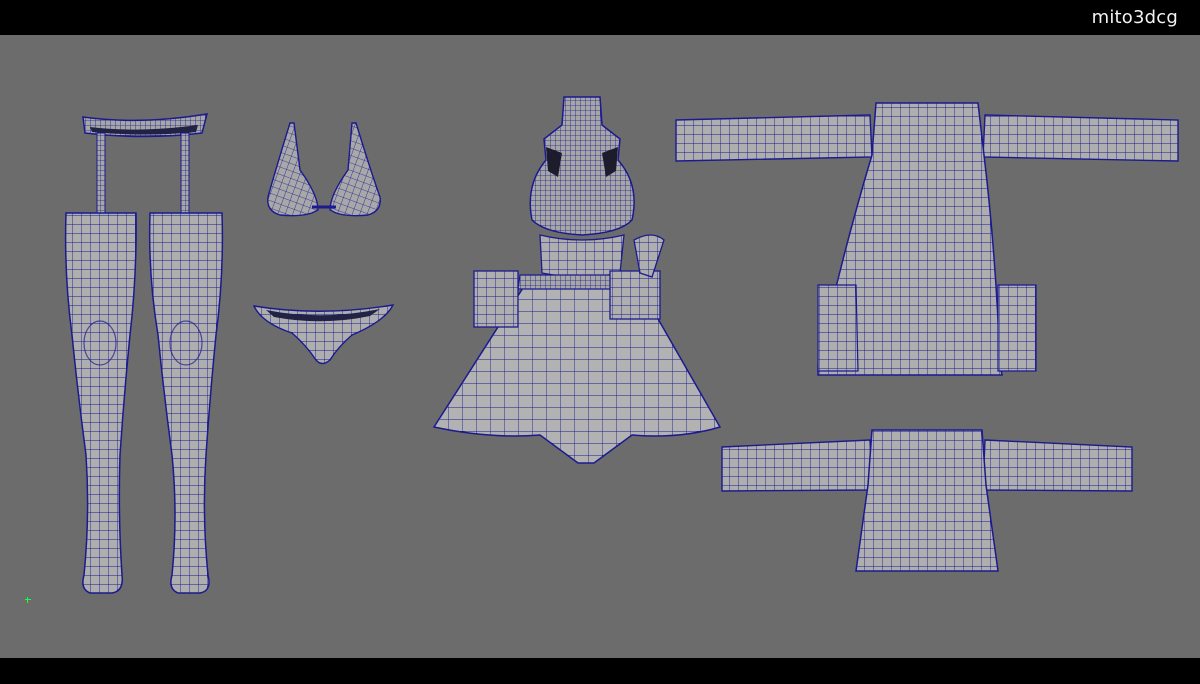 The width and height of the screenshot is (1200, 684). What do you see at coordinates (600, 17) in the screenshot?
I see `top-letterbox-bar: mito3dcg` at bounding box center [600, 17].